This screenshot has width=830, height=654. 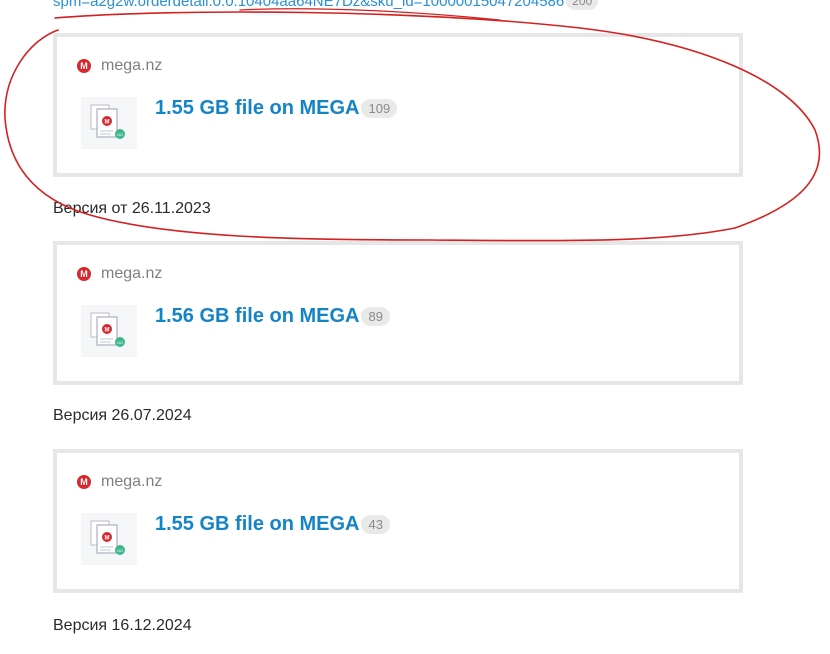 I want to click on card-title-row: 1.55 GB file on MEGA 109, so click(x=276, y=108).